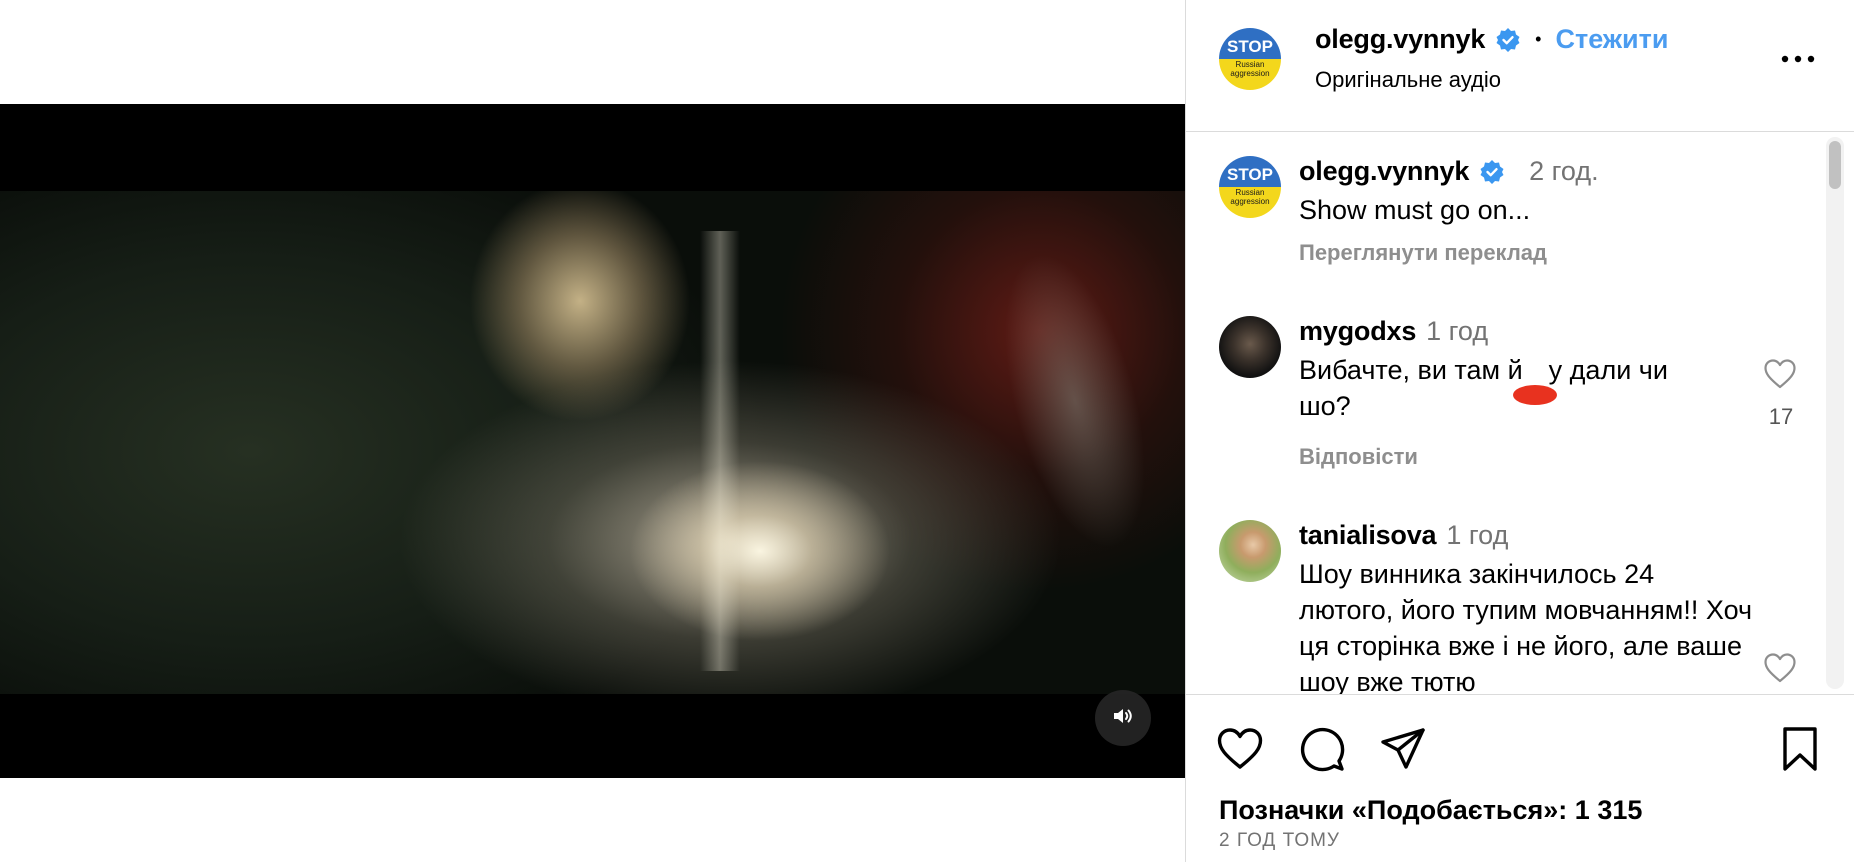 This screenshot has width=1854, height=863. I want to click on save-button, so click(1800, 749).